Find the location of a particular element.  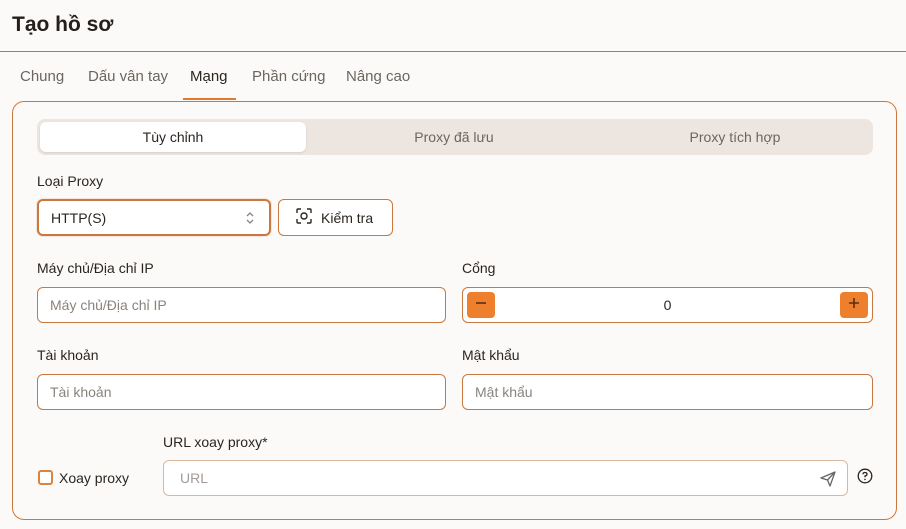

proxy-source-saved: Proxy đã lưu is located at coordinates (454, 137).